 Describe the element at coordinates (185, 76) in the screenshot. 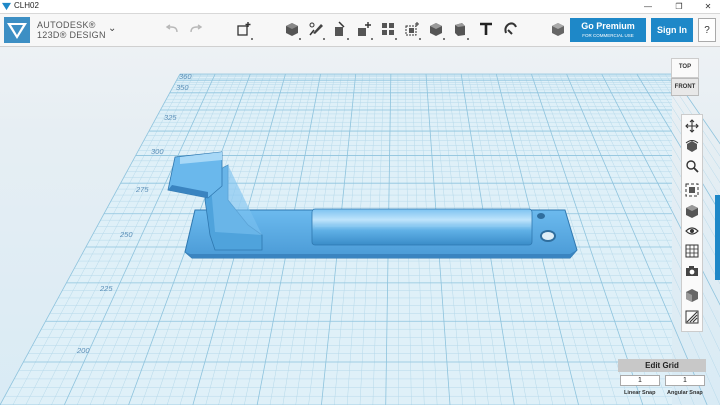

I see `grid-label: 360` at that location.